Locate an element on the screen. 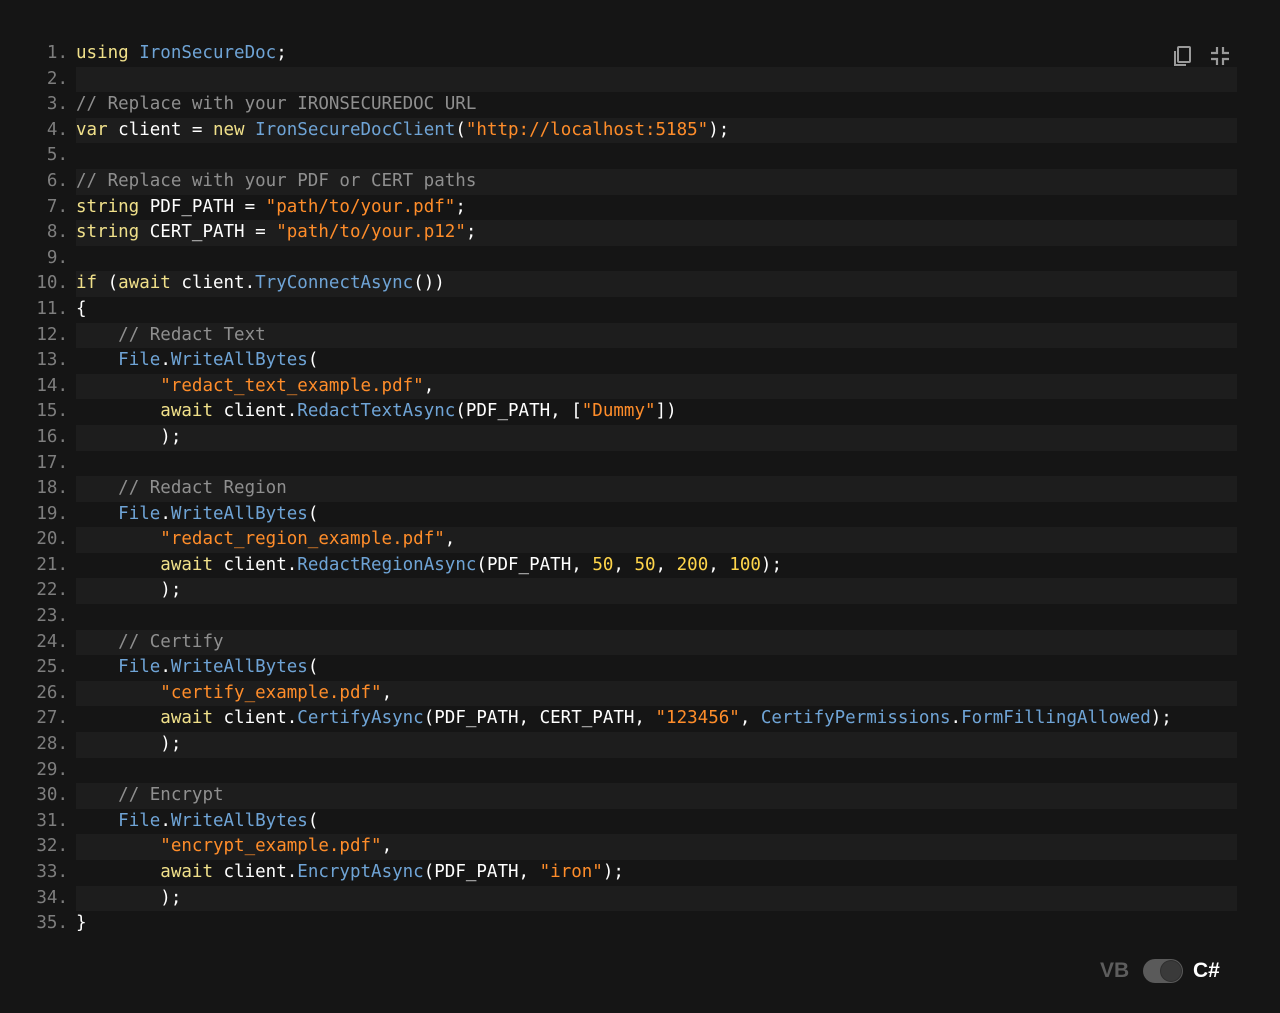 The image size is (1280, 1013). line-number: 21. is located at coordinates (52, 564).